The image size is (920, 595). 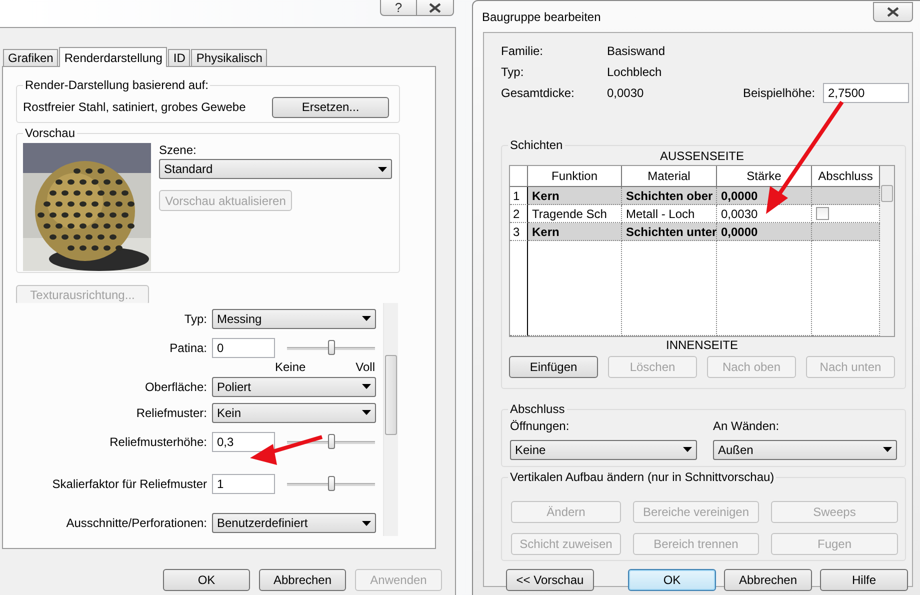 I want to click on material-name: Rostfreier Stahl, satiniert, grobes Gewebe, so click(x=134, y=107).